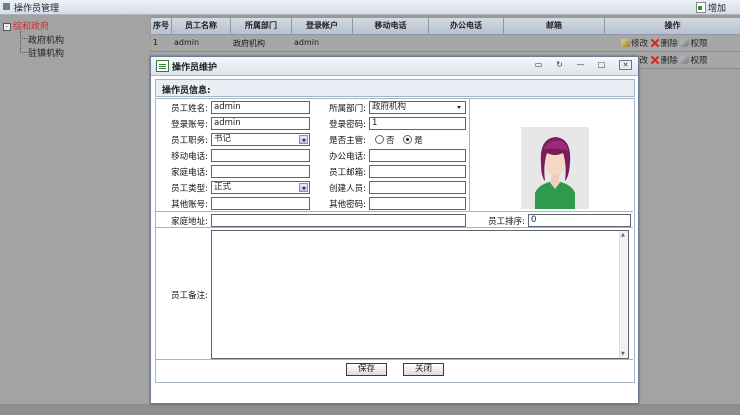  Describe the element at coordinates (347, 141) in the screenshot. I see `label-is-manager: 是否主管:` at that location.